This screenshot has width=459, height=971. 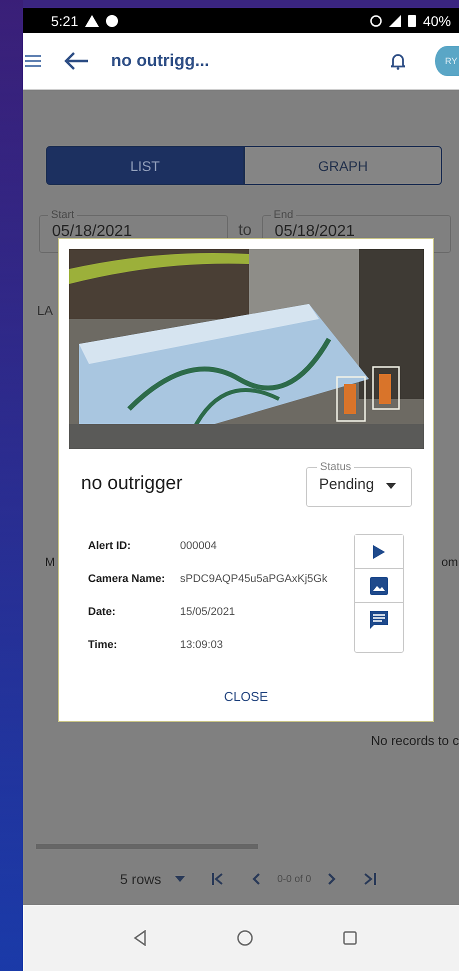 I want to click on home-icon, so click(x=245, y=938).